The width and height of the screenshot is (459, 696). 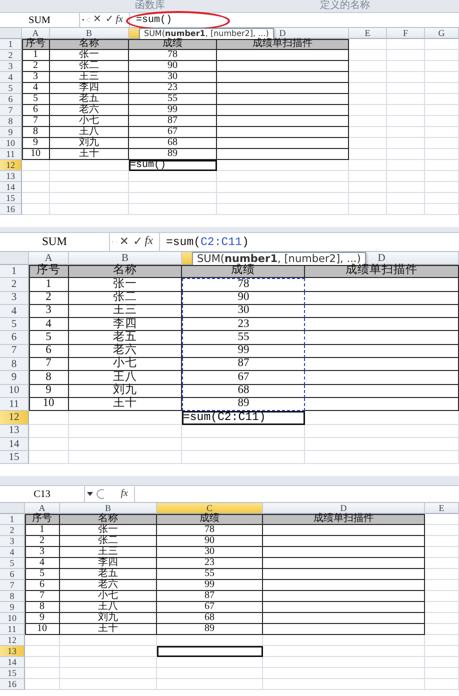 What do you see at coordinates (125, 405) in the screenshot?
I see `table-cell: 王十` at bounding box center [125, 405].